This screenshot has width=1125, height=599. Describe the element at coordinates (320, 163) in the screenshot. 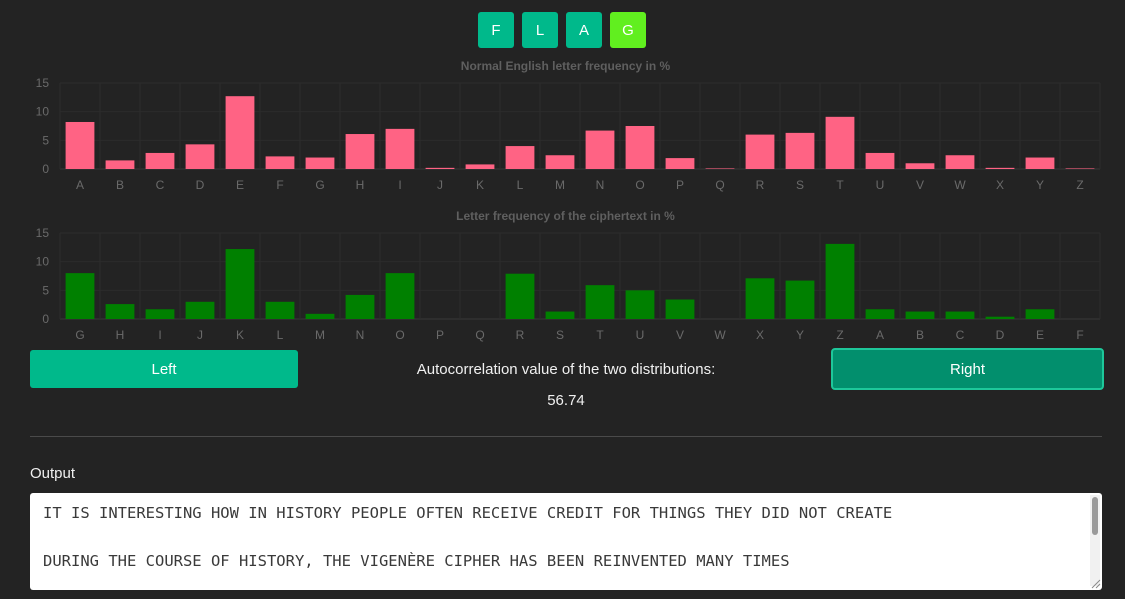

I see `english-chart-bar-G` at that location.